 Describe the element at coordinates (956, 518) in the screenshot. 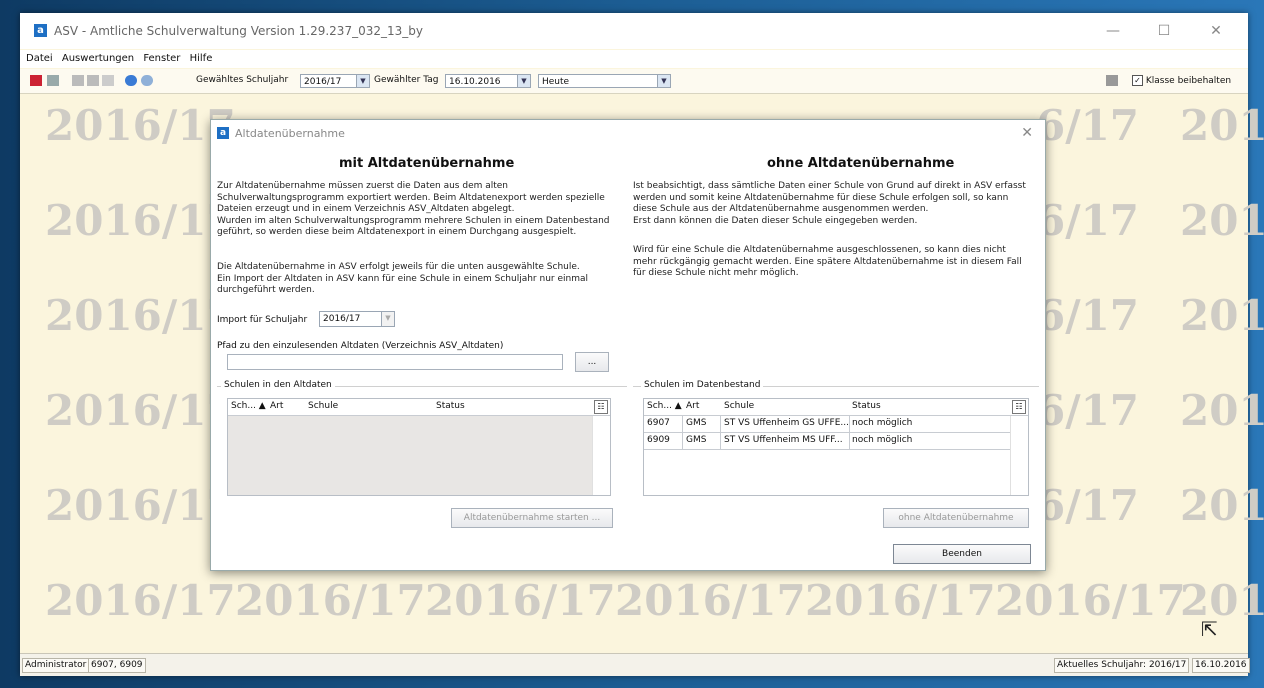

I see `ohne-altdaten-button: ohne Altdatenübernahme` at that location.